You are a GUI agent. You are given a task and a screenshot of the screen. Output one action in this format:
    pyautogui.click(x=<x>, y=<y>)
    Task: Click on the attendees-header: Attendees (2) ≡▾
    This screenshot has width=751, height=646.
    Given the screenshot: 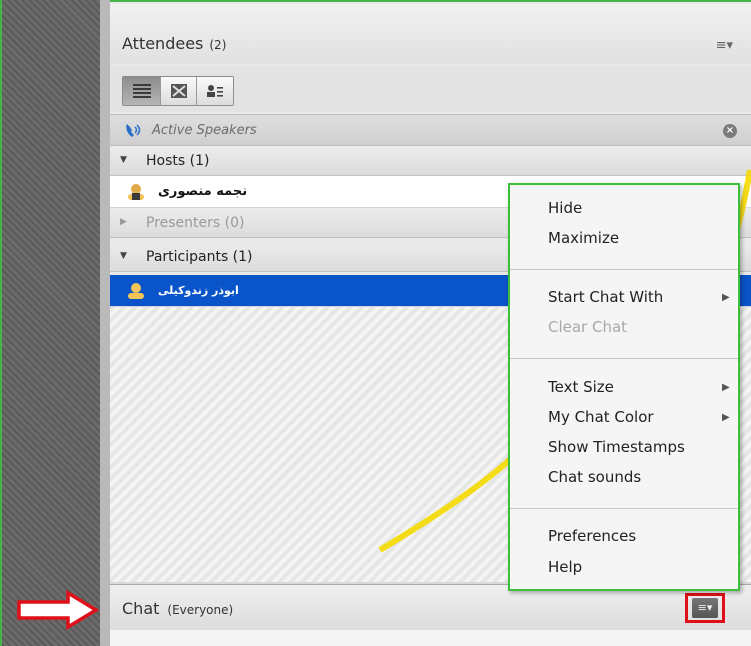 What is the action you would take?
    pyautogui.click(x=430, y=34)
    